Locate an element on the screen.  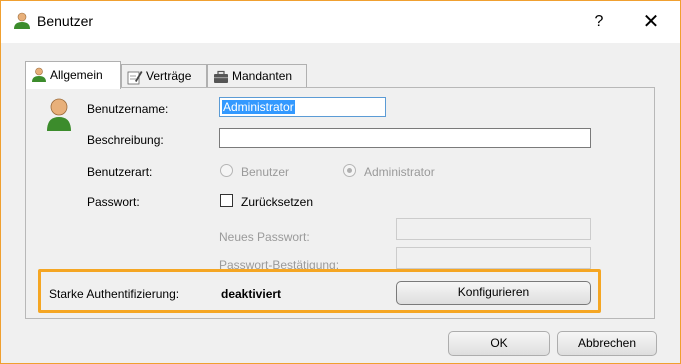
configure-button: Konfigurieren is located at coordinates (493, 293).